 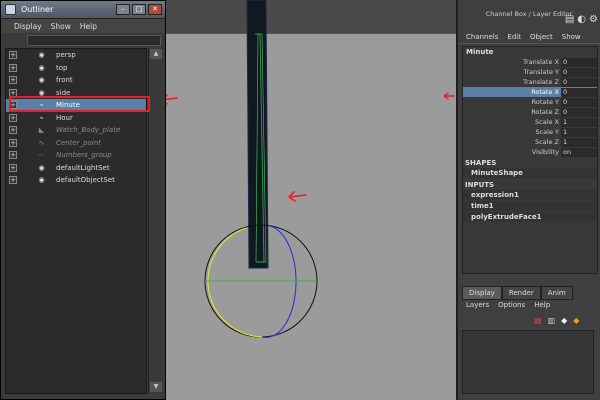 What do you see at coordinates (76, 118) in the screenshot?
I see `outliner-item-hour: + ⌁ Hour` at bounding box center [76, 118].